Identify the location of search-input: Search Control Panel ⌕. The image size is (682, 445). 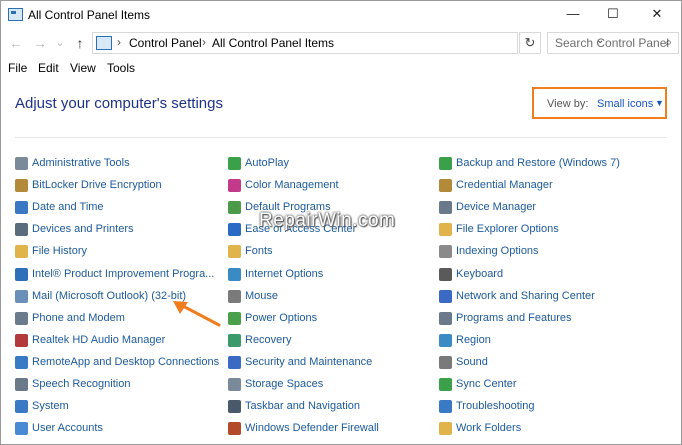
(613, 43).